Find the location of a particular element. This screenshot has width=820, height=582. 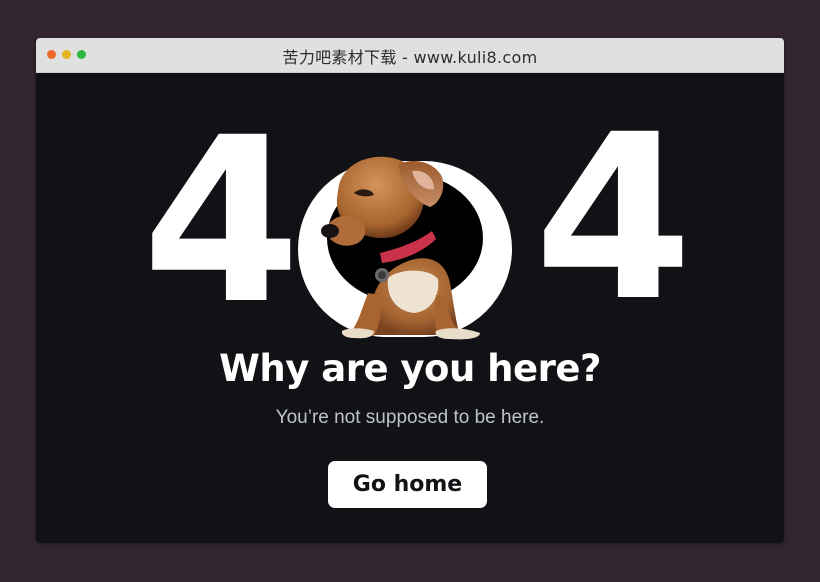

page-subtext: You’re not supposed to be here. is located at coordinates (410, 417).